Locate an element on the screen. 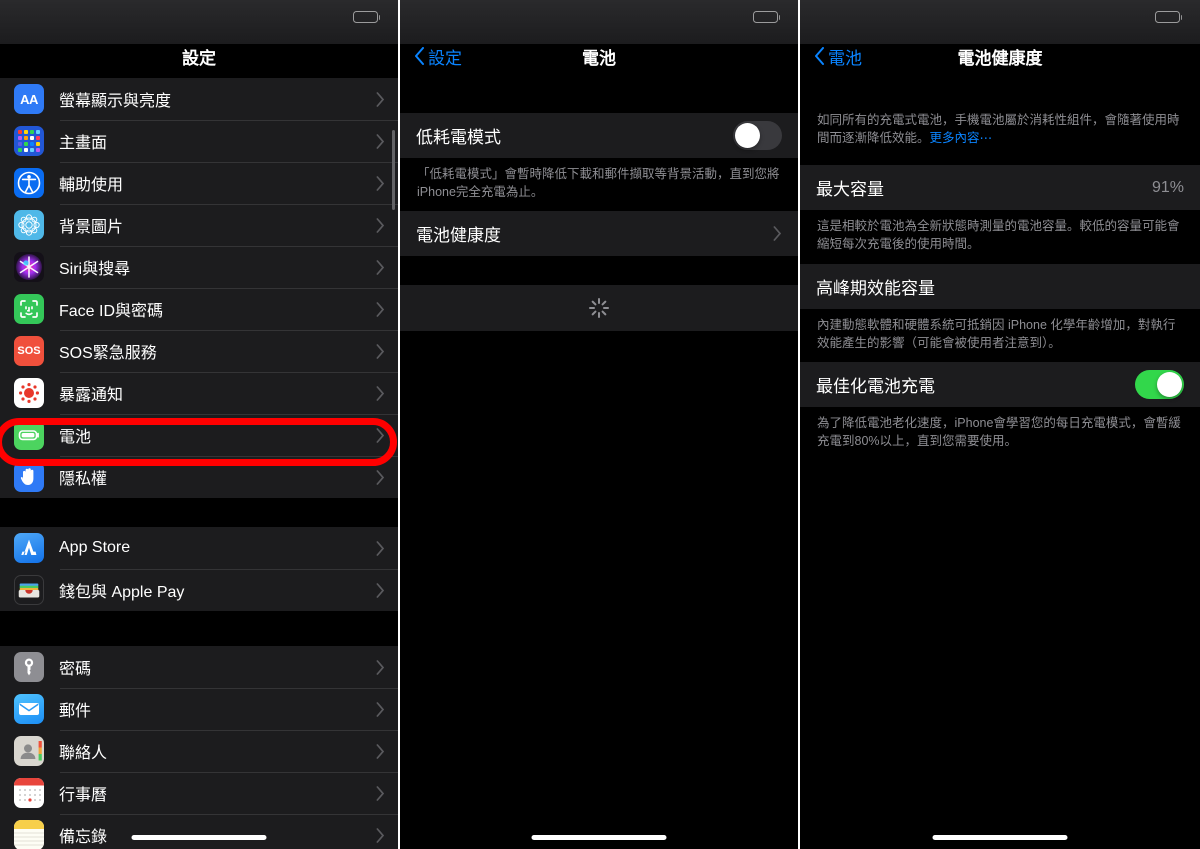  wallet-icon is located at coordinates (29, 590).